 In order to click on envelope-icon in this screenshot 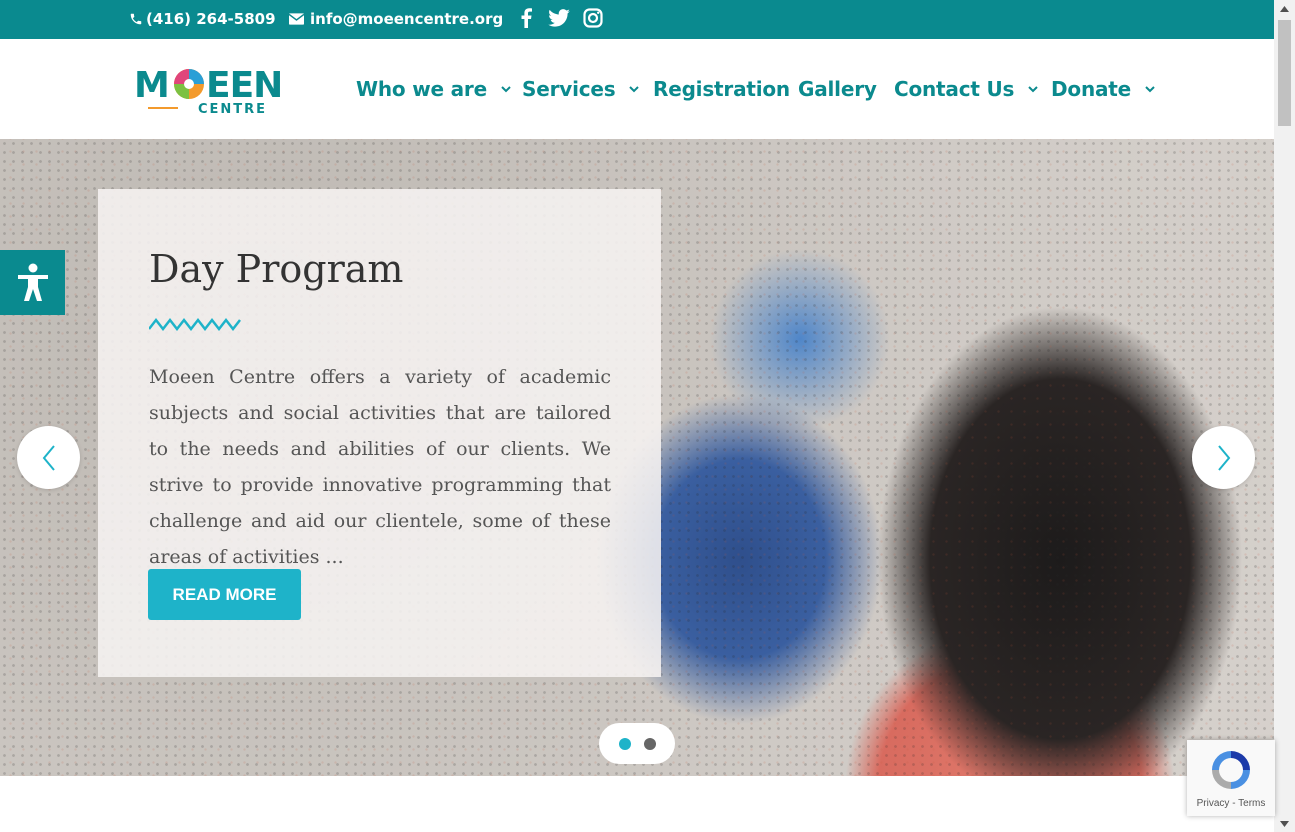, I will do `click(296, 19)`.